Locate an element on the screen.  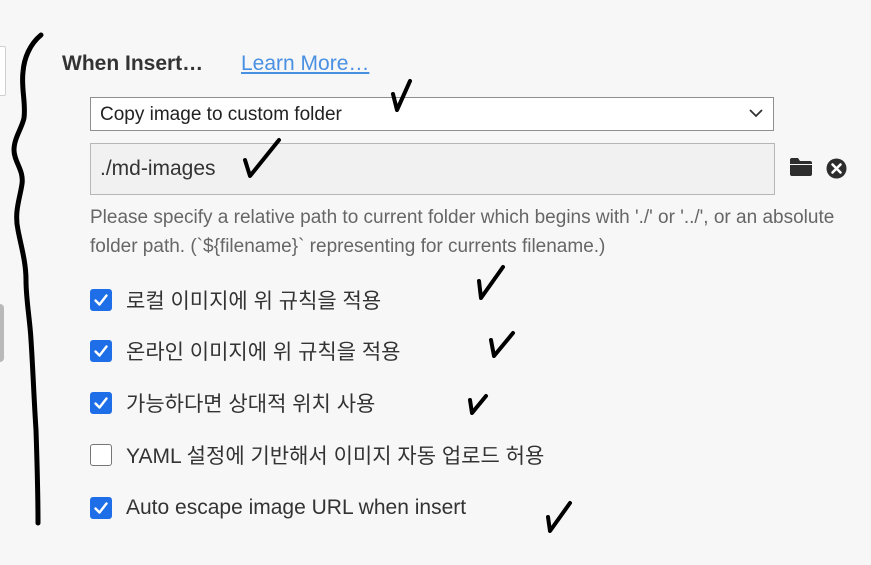
select-value: Copy image to custom folder is located at coordinates (221, 114).